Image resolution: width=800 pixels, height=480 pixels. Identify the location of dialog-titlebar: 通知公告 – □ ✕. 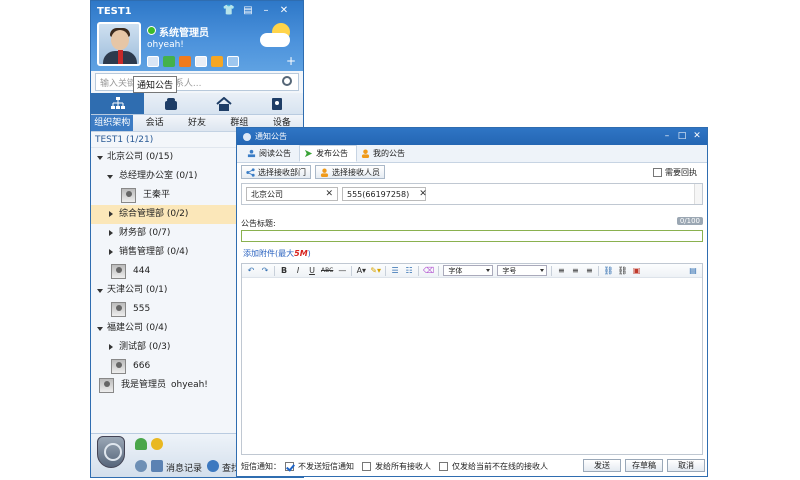
(472, 136).